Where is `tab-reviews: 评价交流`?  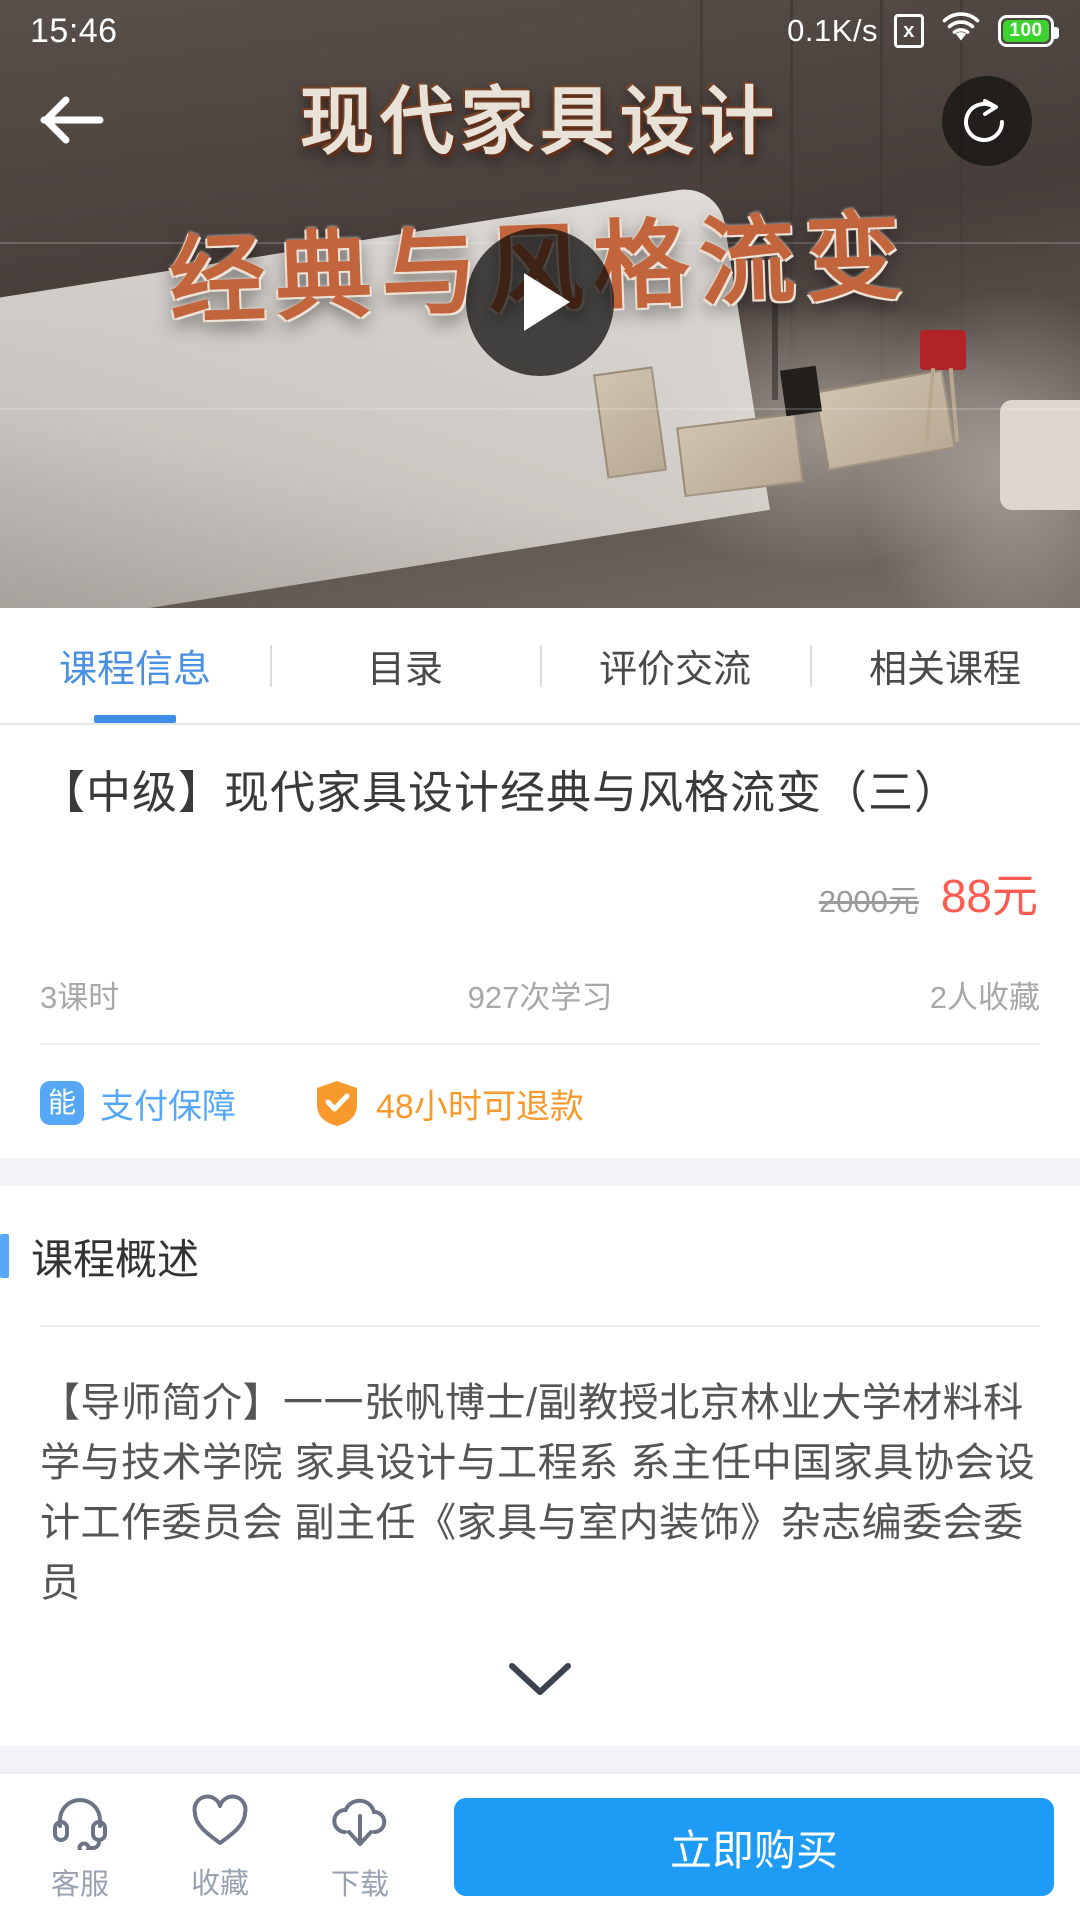 tab-reviews: 评价交流 is located at coordinates (675, 665).